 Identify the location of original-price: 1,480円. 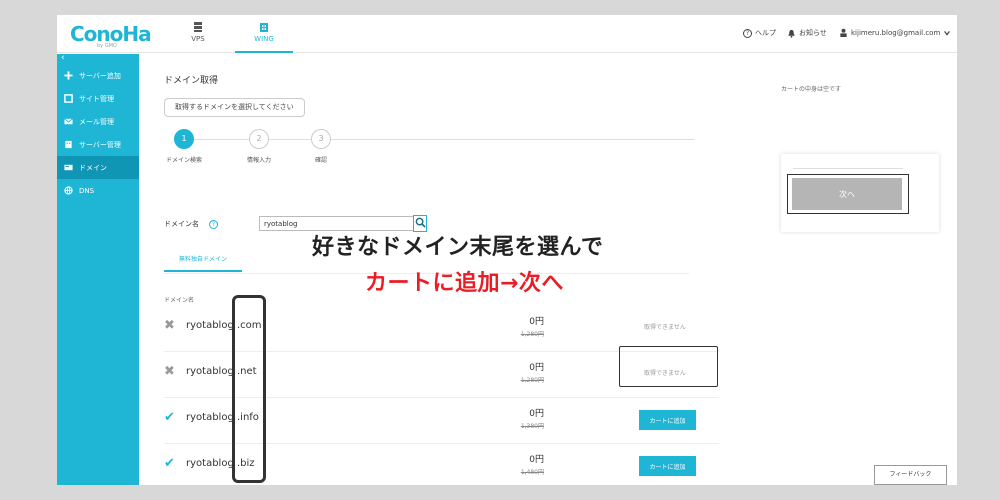
(532, 472).